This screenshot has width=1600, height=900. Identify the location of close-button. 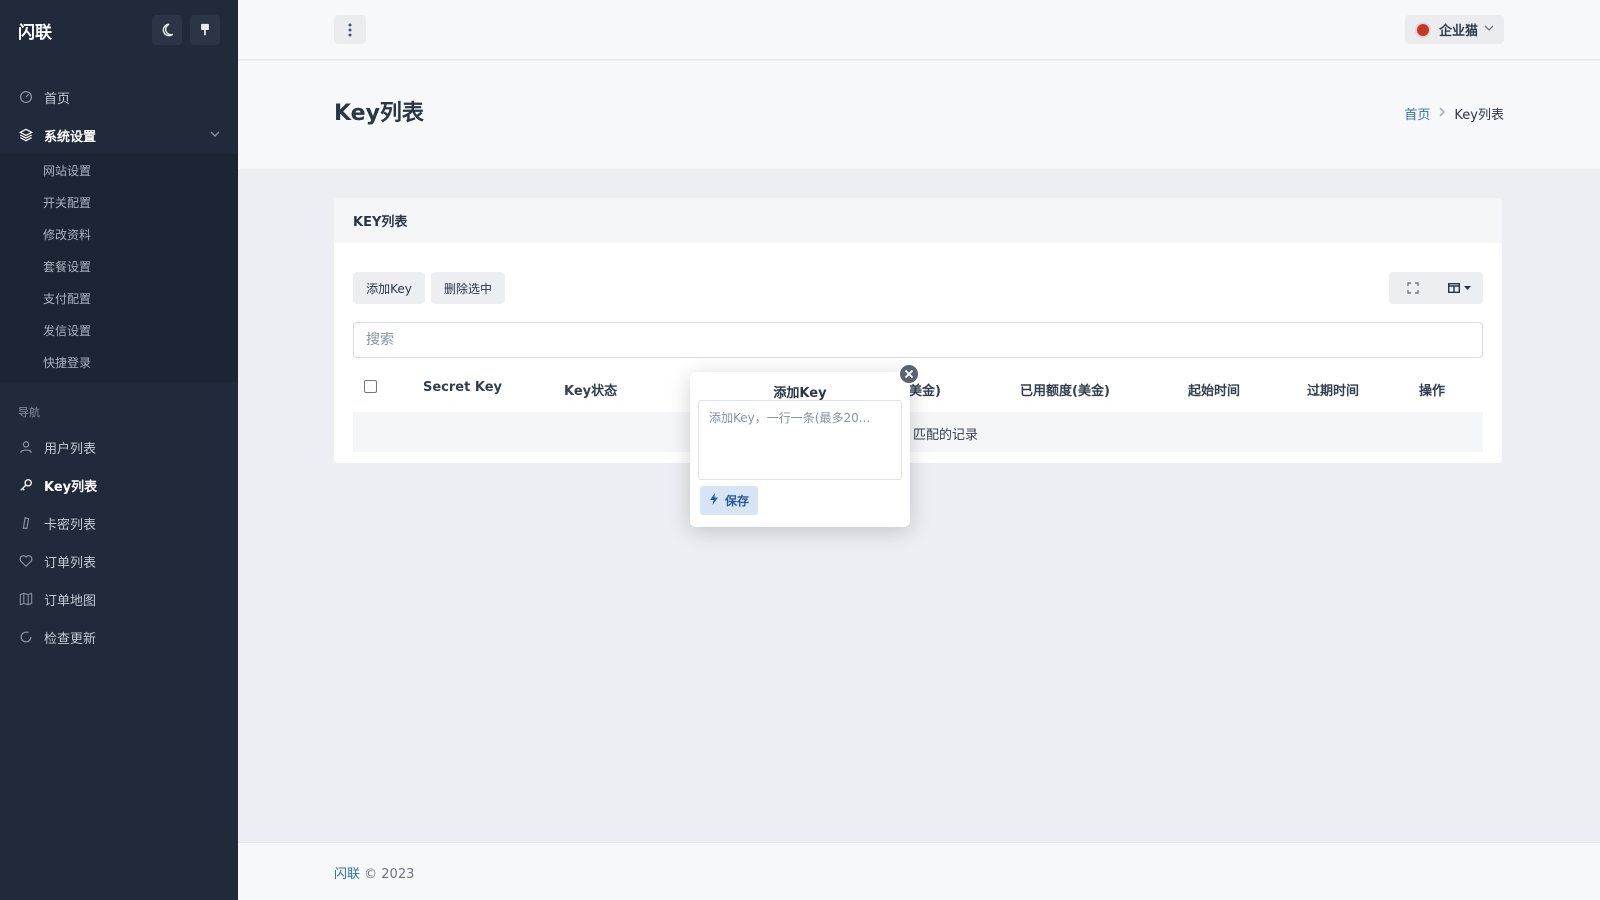
(909, 374).